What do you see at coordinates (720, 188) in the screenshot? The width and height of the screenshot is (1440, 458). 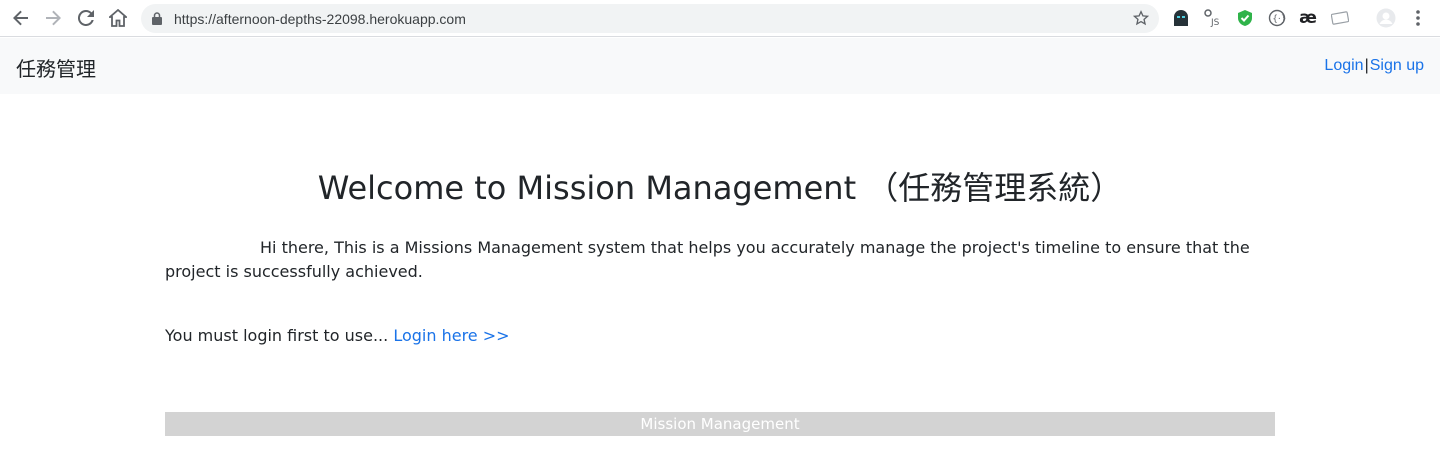 I see `page-title: Welcome to Mission Management （任務管理系統）` at bounding box center [720, 188].